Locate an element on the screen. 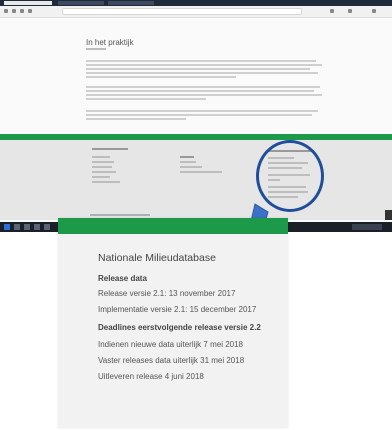 The image size is (392, 430). page-subtitle is located at coordinates (96, 49).